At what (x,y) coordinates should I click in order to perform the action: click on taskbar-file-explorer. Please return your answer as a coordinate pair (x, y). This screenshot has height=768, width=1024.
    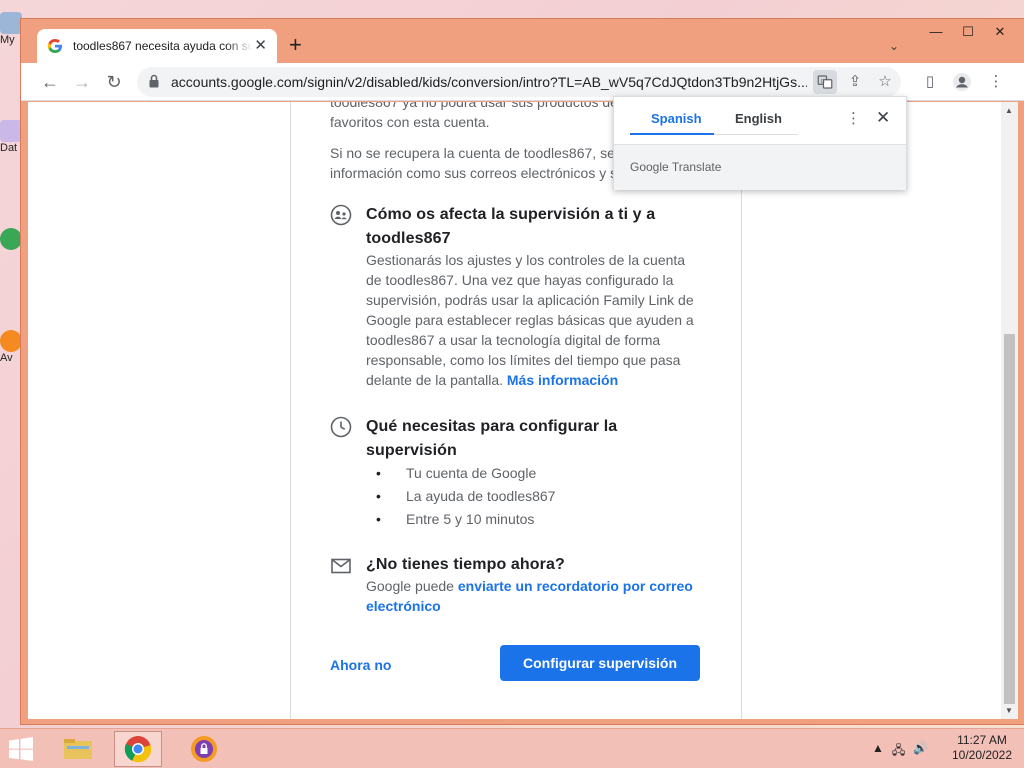
    Looking at the image, I should click on (78, 749).